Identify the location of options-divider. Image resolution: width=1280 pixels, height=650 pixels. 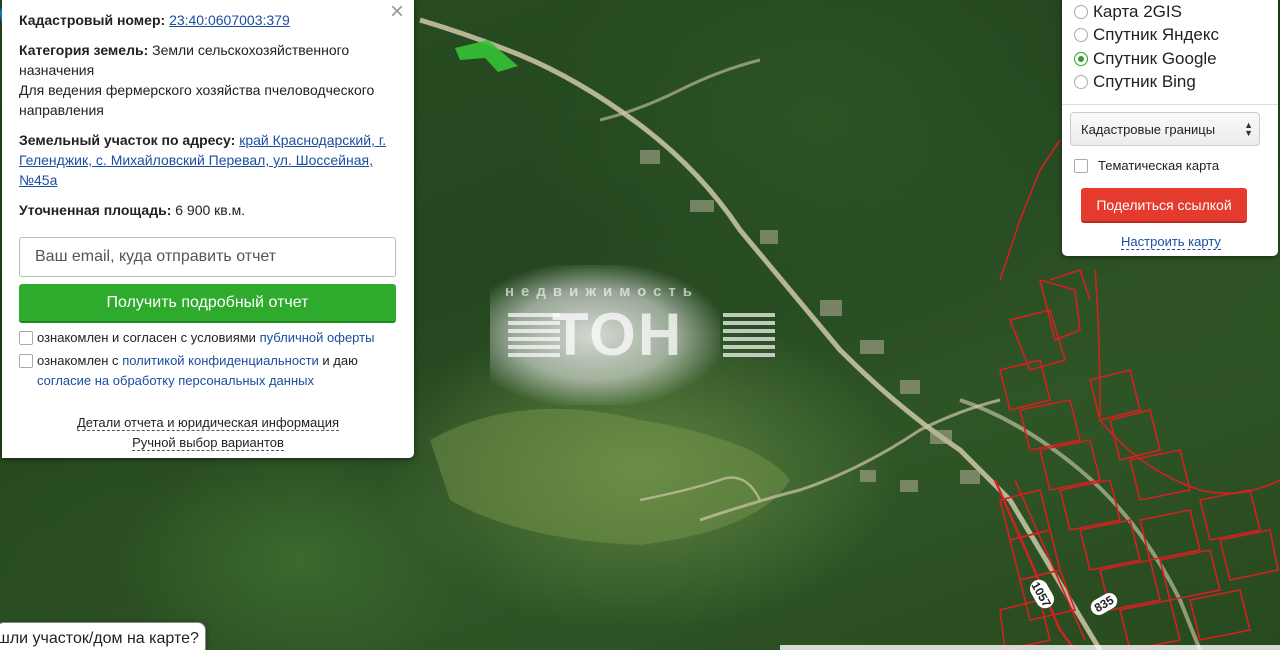
(1170, 104).